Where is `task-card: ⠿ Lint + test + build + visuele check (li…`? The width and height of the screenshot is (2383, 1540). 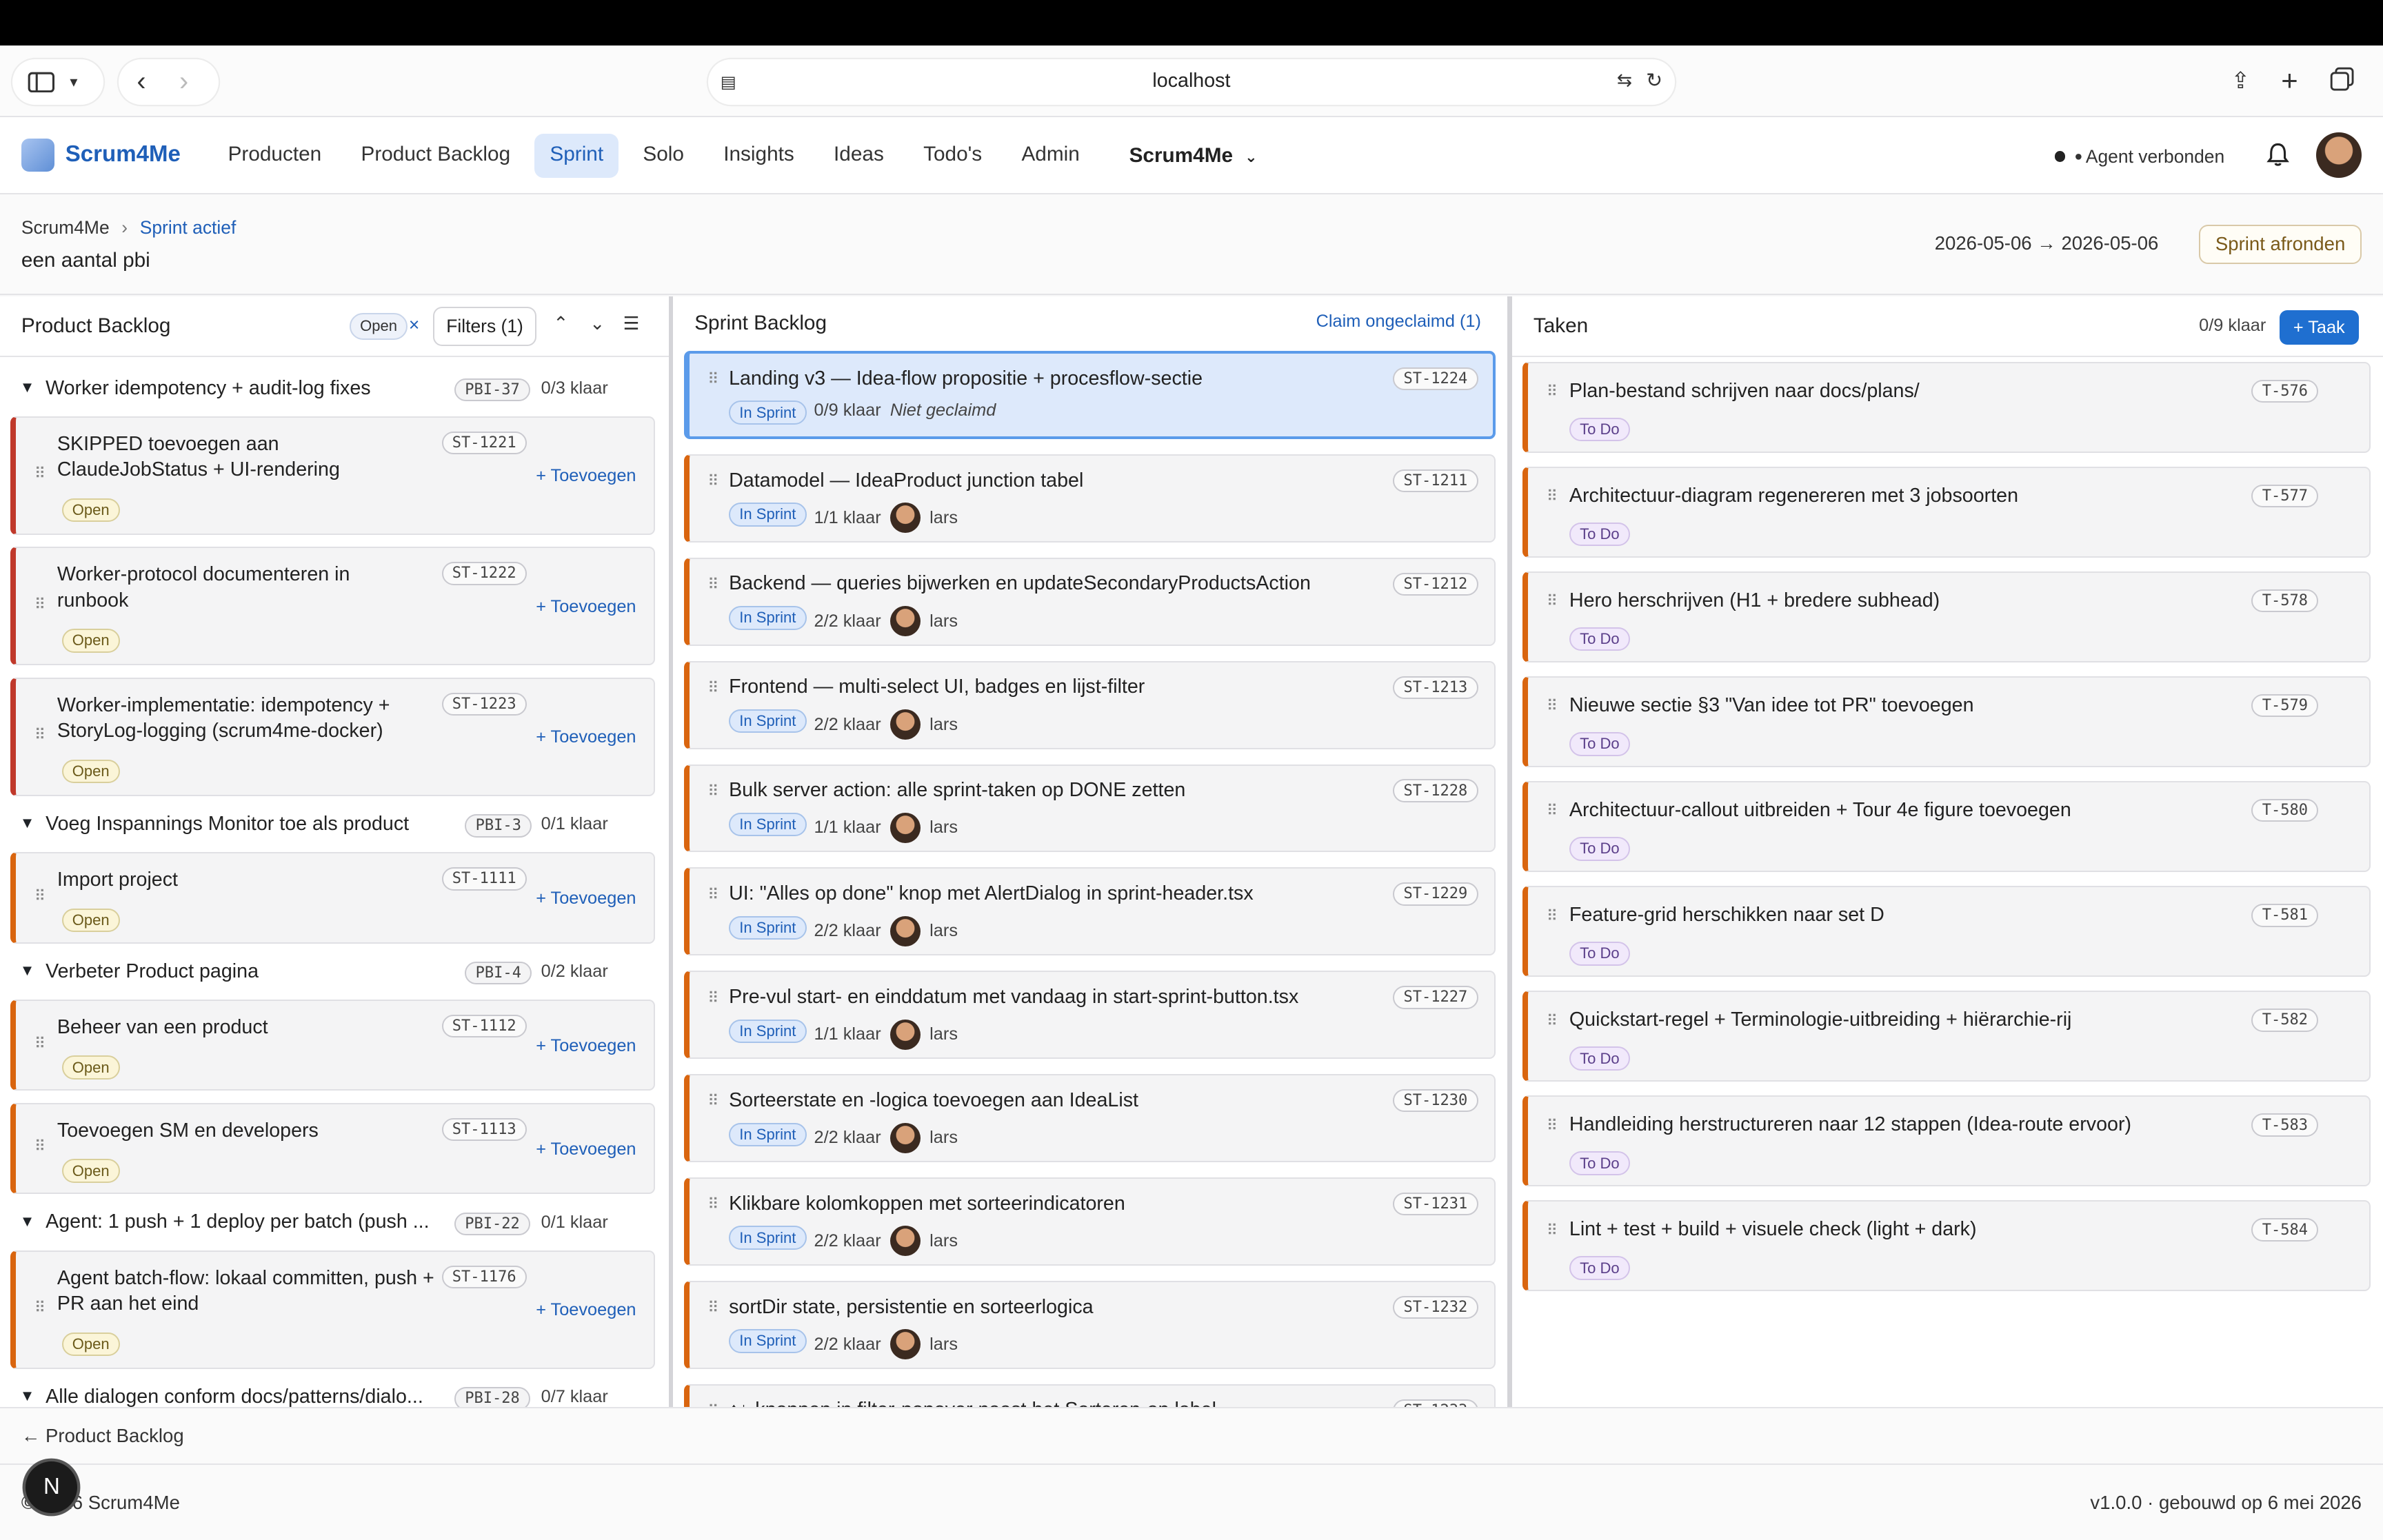 task-card: ⠿ Lint + test + build + visuele check (li… is located at coordinates (1946, 1246).